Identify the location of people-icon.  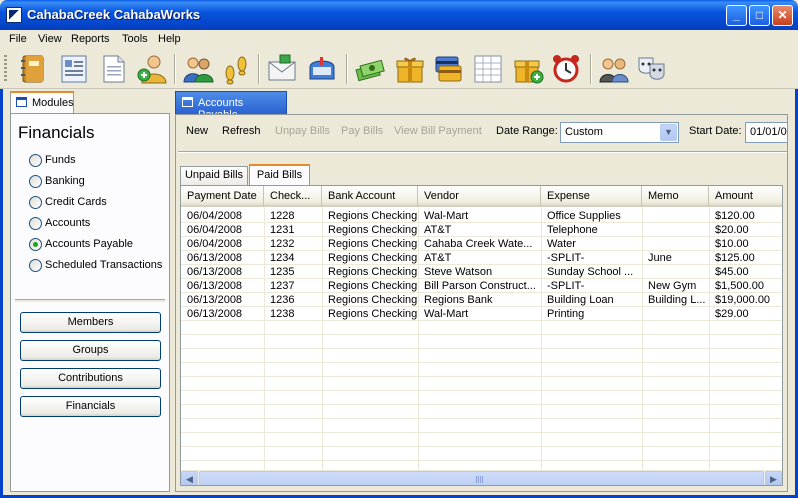
(198, 69).